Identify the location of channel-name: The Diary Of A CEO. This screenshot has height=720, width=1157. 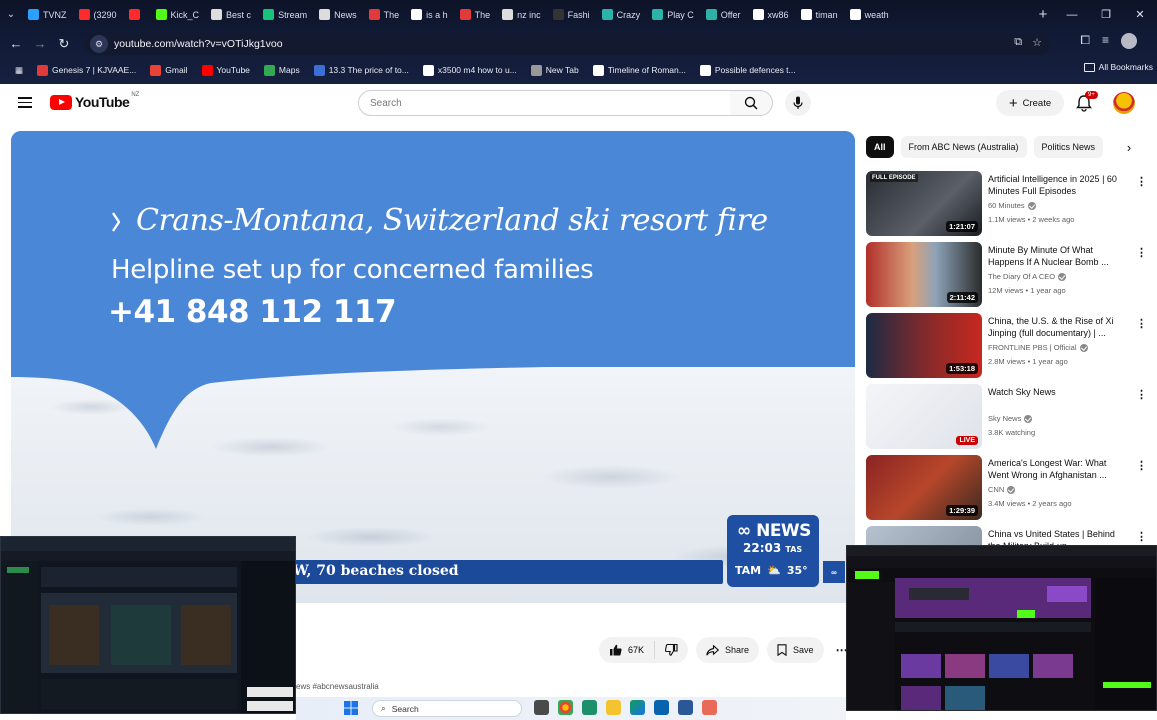
(1027, 276).